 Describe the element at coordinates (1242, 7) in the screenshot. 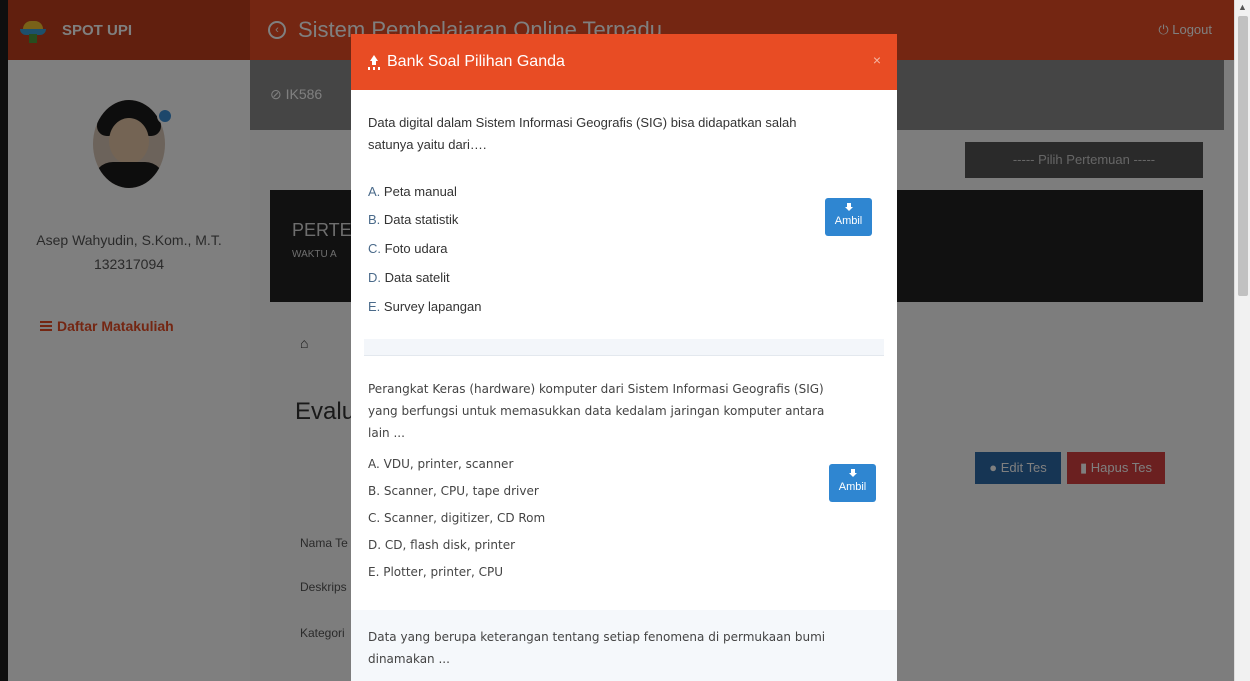

I see `scroll-up-icon: ▲` at that location.